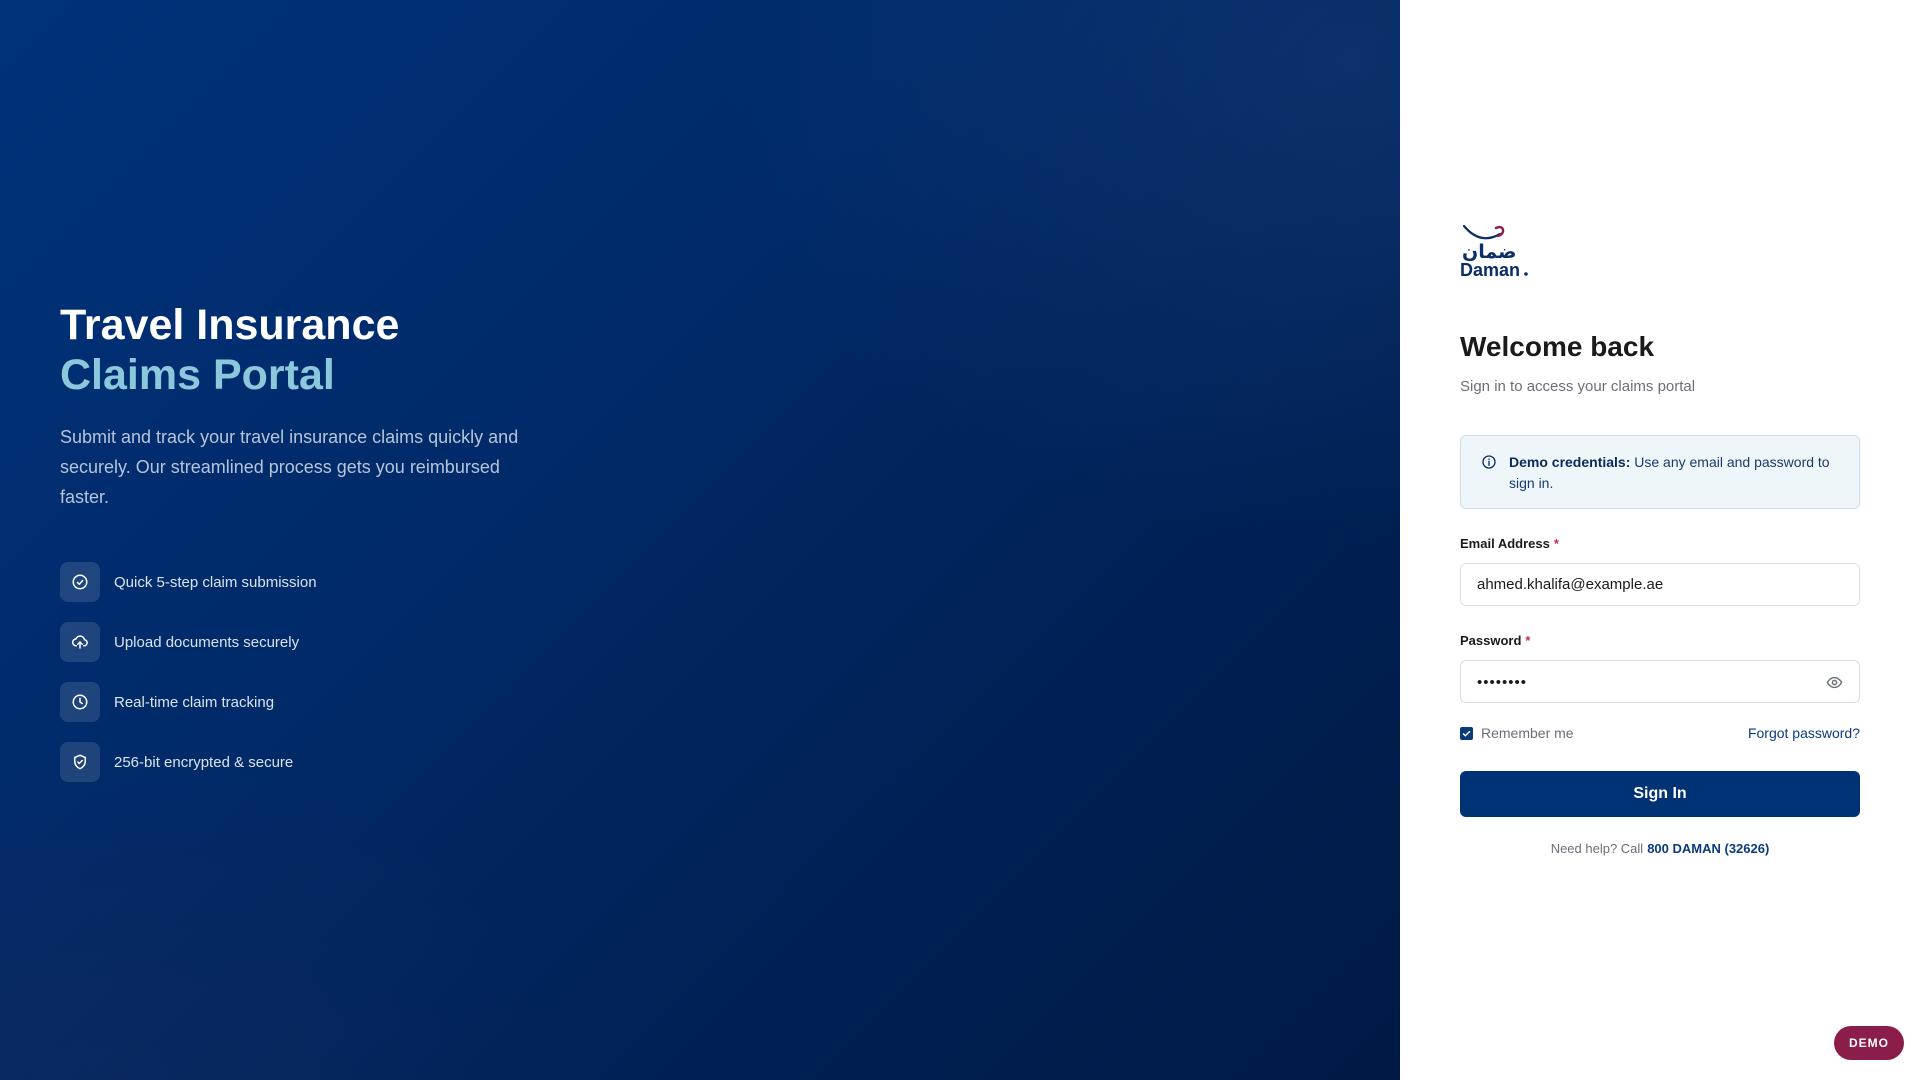 This screenshot has height=1080, width=1920. I want to click on feature-item: Real-time claim tracking, so click(310, 702).